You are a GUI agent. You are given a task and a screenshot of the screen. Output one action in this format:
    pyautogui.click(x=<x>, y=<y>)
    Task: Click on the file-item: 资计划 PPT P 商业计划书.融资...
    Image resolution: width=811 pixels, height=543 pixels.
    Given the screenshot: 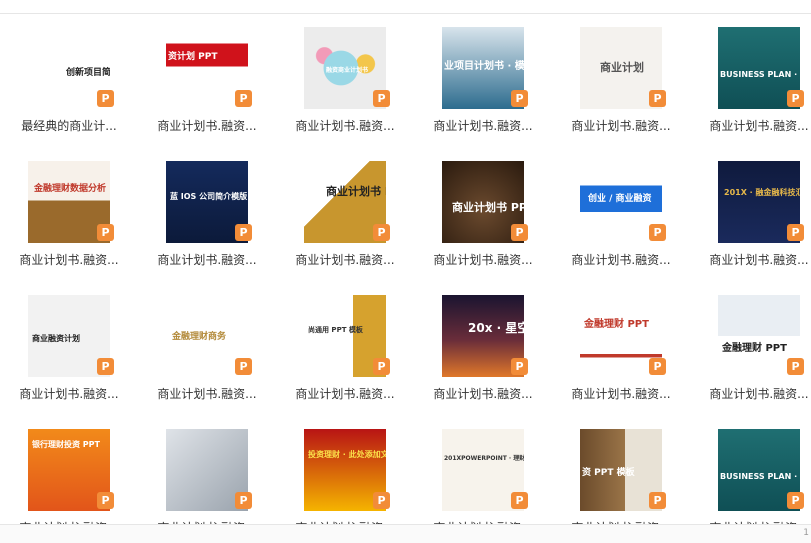 What is the action you would take?
    pyautogui.click(x=207, y=81)
    